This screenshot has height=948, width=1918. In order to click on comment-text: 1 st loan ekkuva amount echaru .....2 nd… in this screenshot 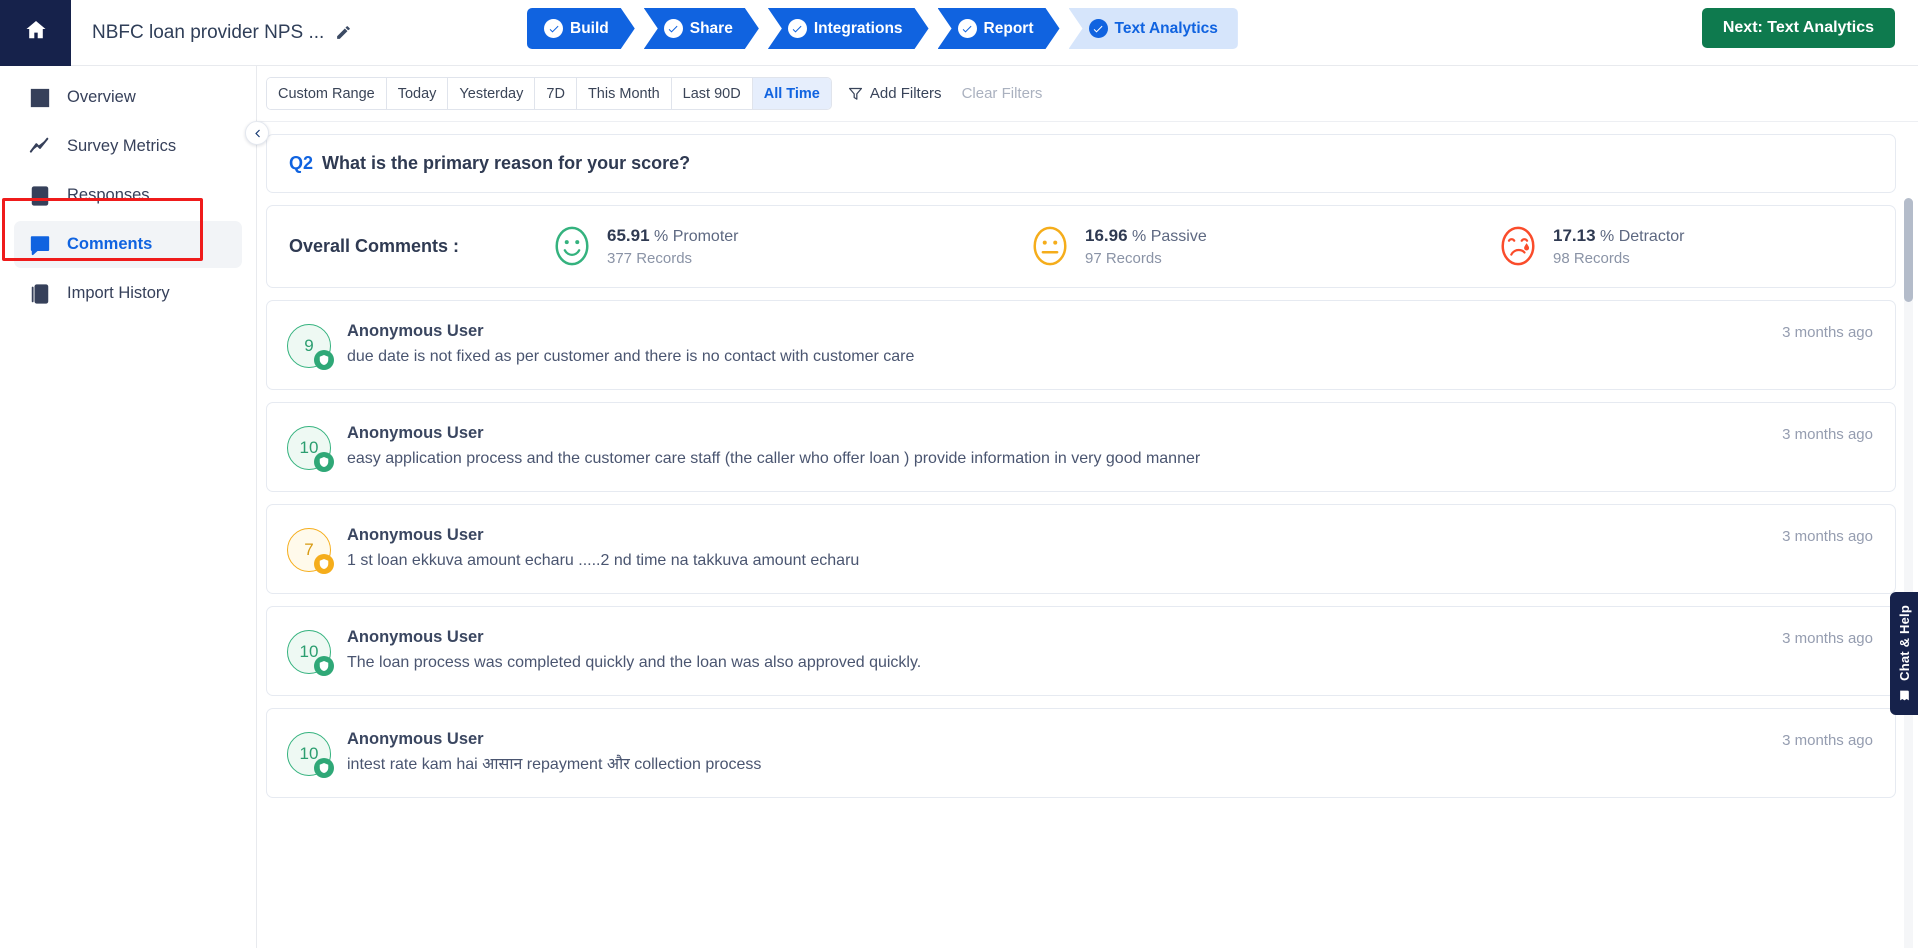, I will do `click(603, 560)`.